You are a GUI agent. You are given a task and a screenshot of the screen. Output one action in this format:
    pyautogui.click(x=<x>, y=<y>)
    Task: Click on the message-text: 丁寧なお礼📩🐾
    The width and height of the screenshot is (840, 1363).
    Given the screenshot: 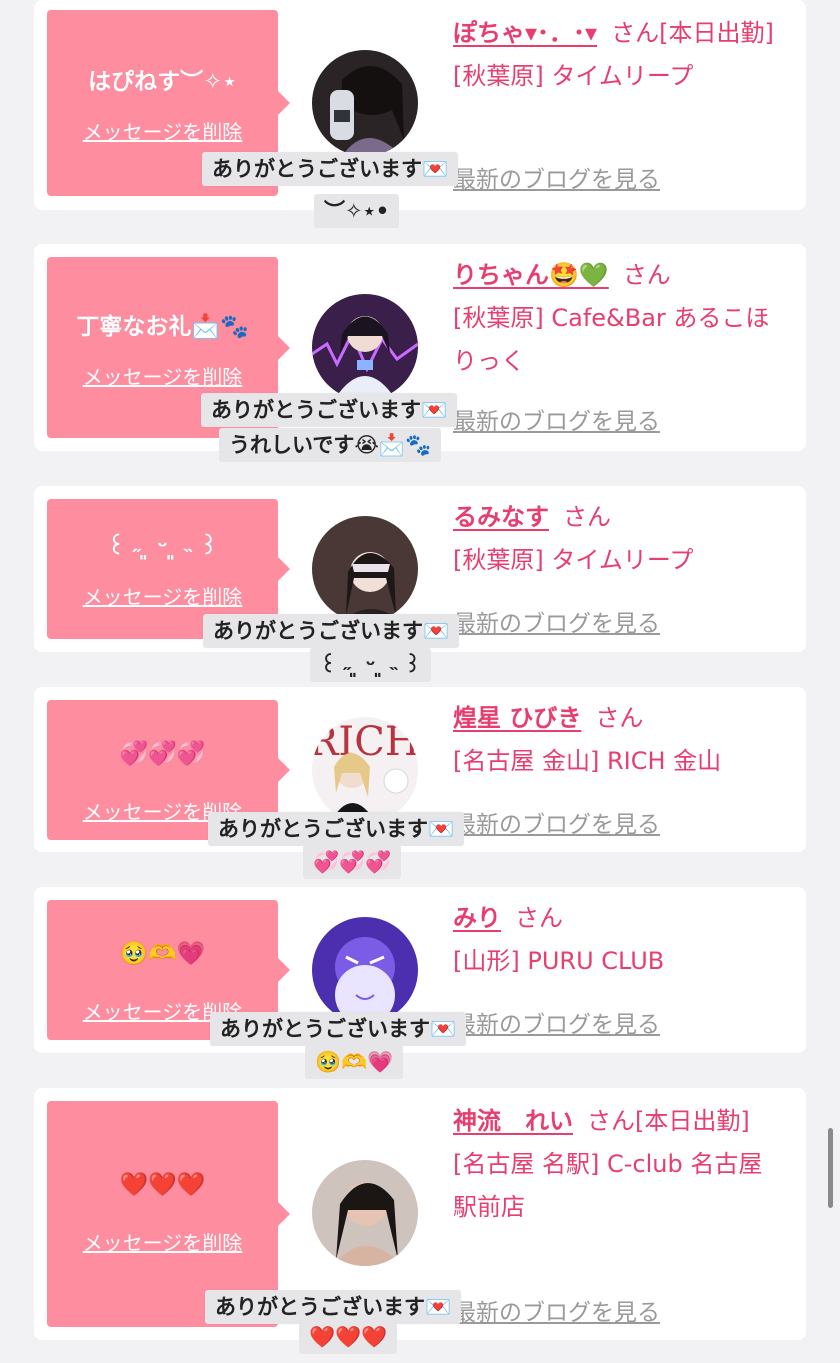 What is the action you would take?
    pyautogui.click(x=162, y=327)
    